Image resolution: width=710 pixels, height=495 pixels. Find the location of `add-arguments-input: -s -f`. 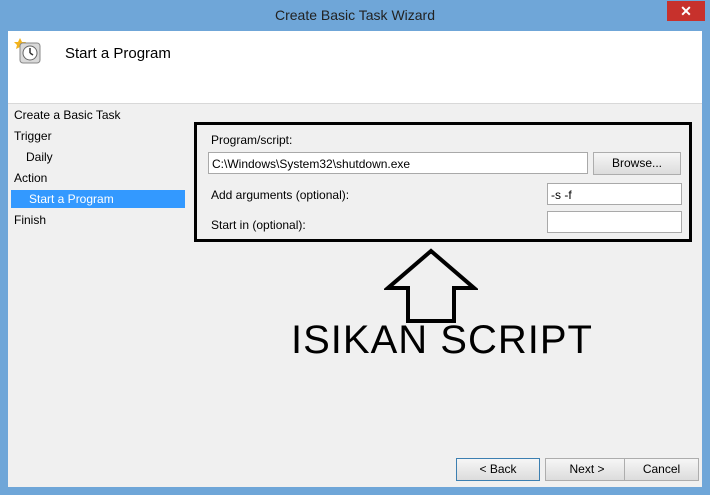

add-arguments-input: -s -f is located at coordinates (614, 194).